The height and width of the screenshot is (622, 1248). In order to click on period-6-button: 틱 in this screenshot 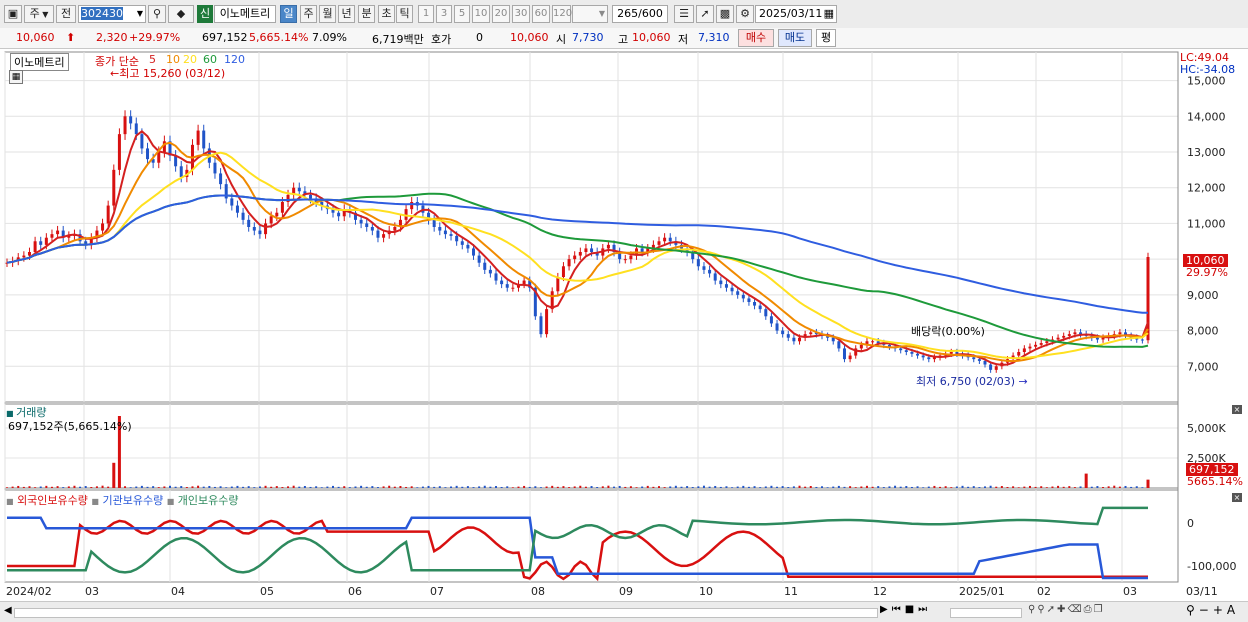, I will do `click(404, 14)`.